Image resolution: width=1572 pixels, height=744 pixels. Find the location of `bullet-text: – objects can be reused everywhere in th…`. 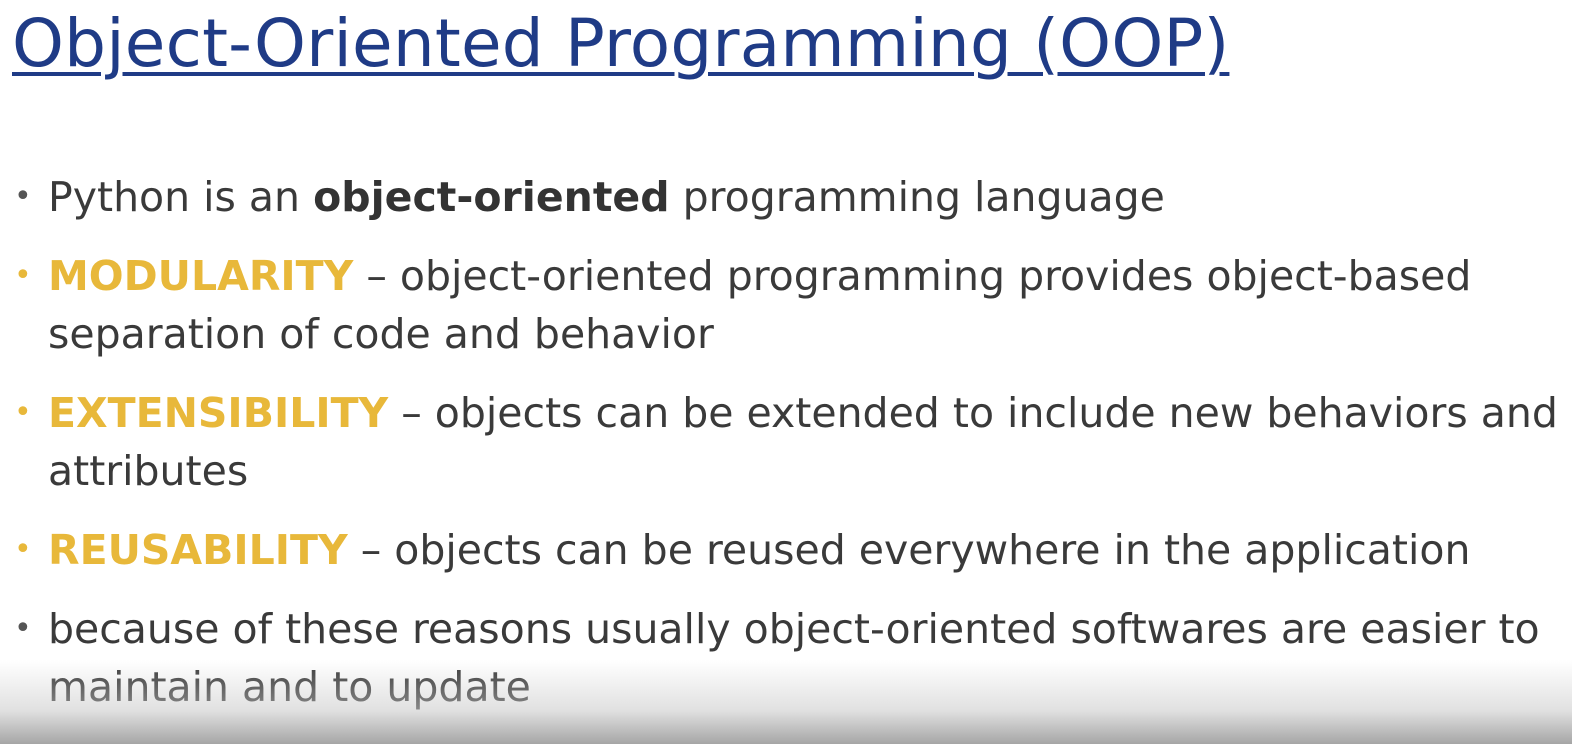

bullet-text: – objects can be reused everywhere in th… is located at coordinates (909, 550).